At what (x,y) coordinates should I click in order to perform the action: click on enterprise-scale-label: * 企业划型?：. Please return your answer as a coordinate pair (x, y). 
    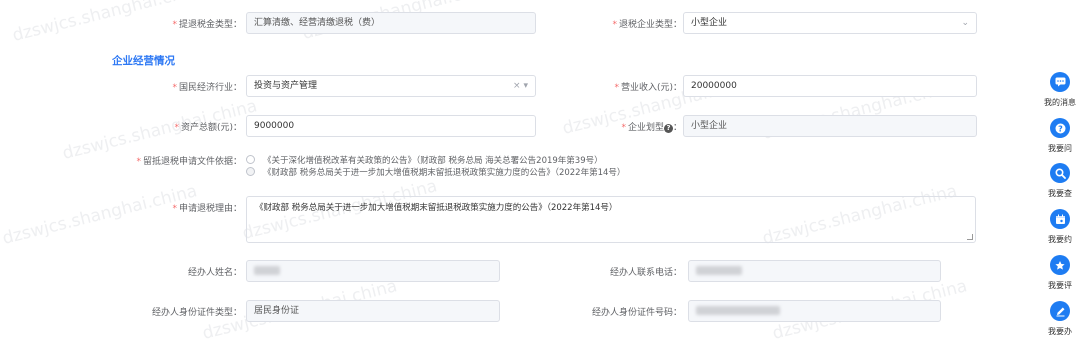
    Looking at the image, I should click on (651, 128).